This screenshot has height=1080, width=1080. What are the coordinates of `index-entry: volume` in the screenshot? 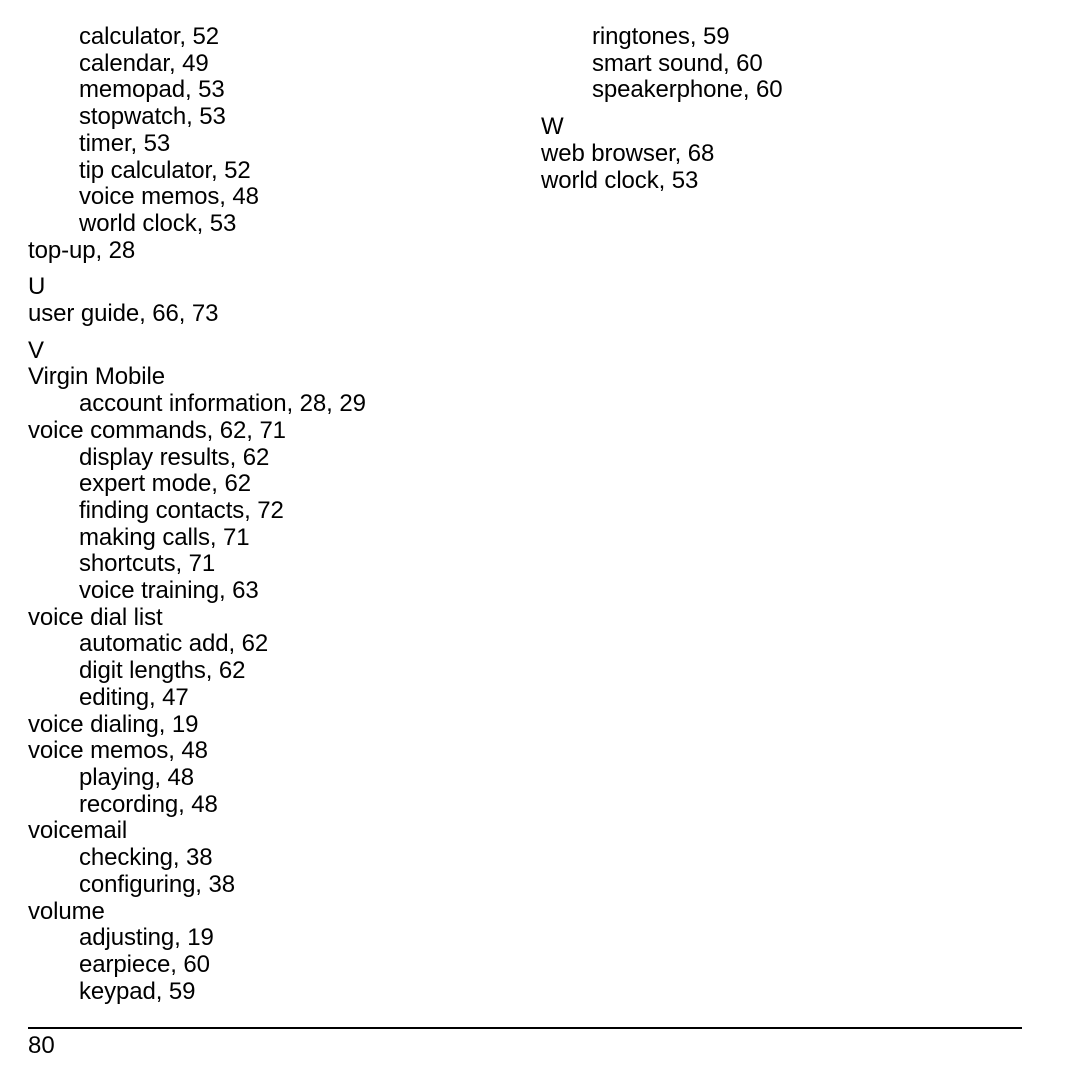 It's located at (66, 911).